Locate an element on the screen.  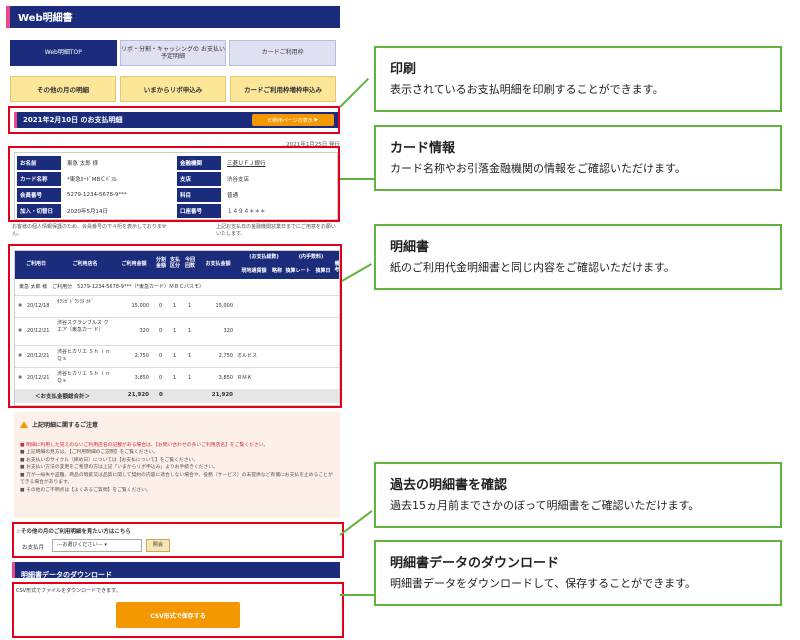
card-number-note: お客様の個人情報保護のため、会員番号の下４桁を表示しておりません。 is located at coordinates (89, 230).